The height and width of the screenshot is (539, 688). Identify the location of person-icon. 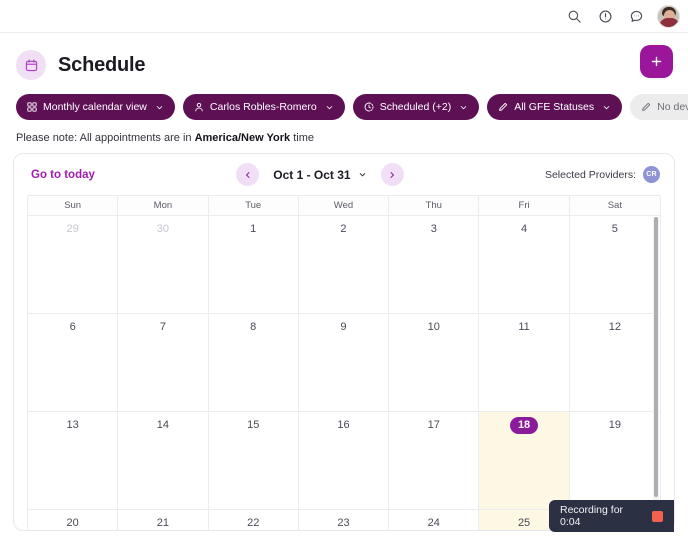
(199, 107).